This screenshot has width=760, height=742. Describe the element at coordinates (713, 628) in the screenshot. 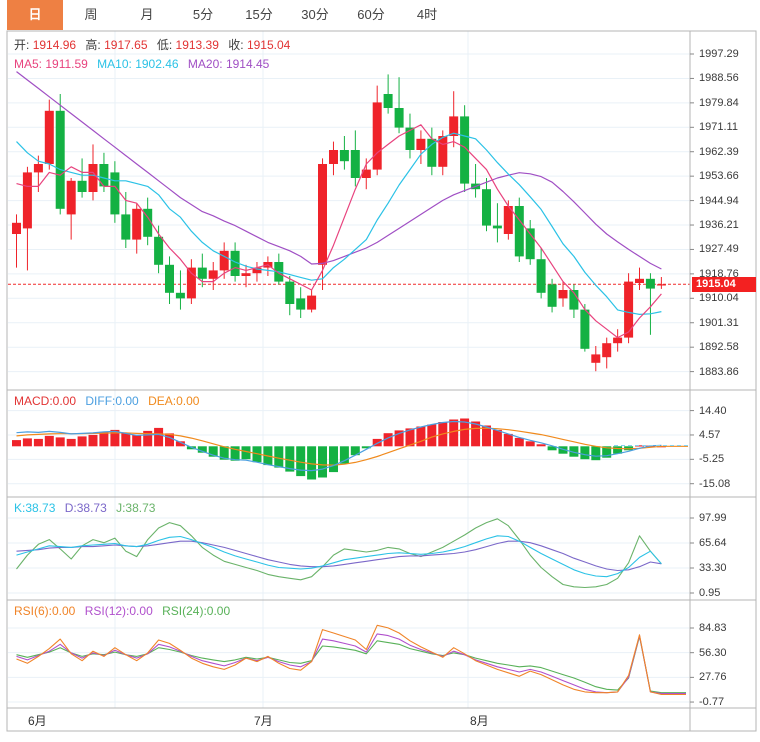

I see `rsi-axis-label: 84.83` at that location.